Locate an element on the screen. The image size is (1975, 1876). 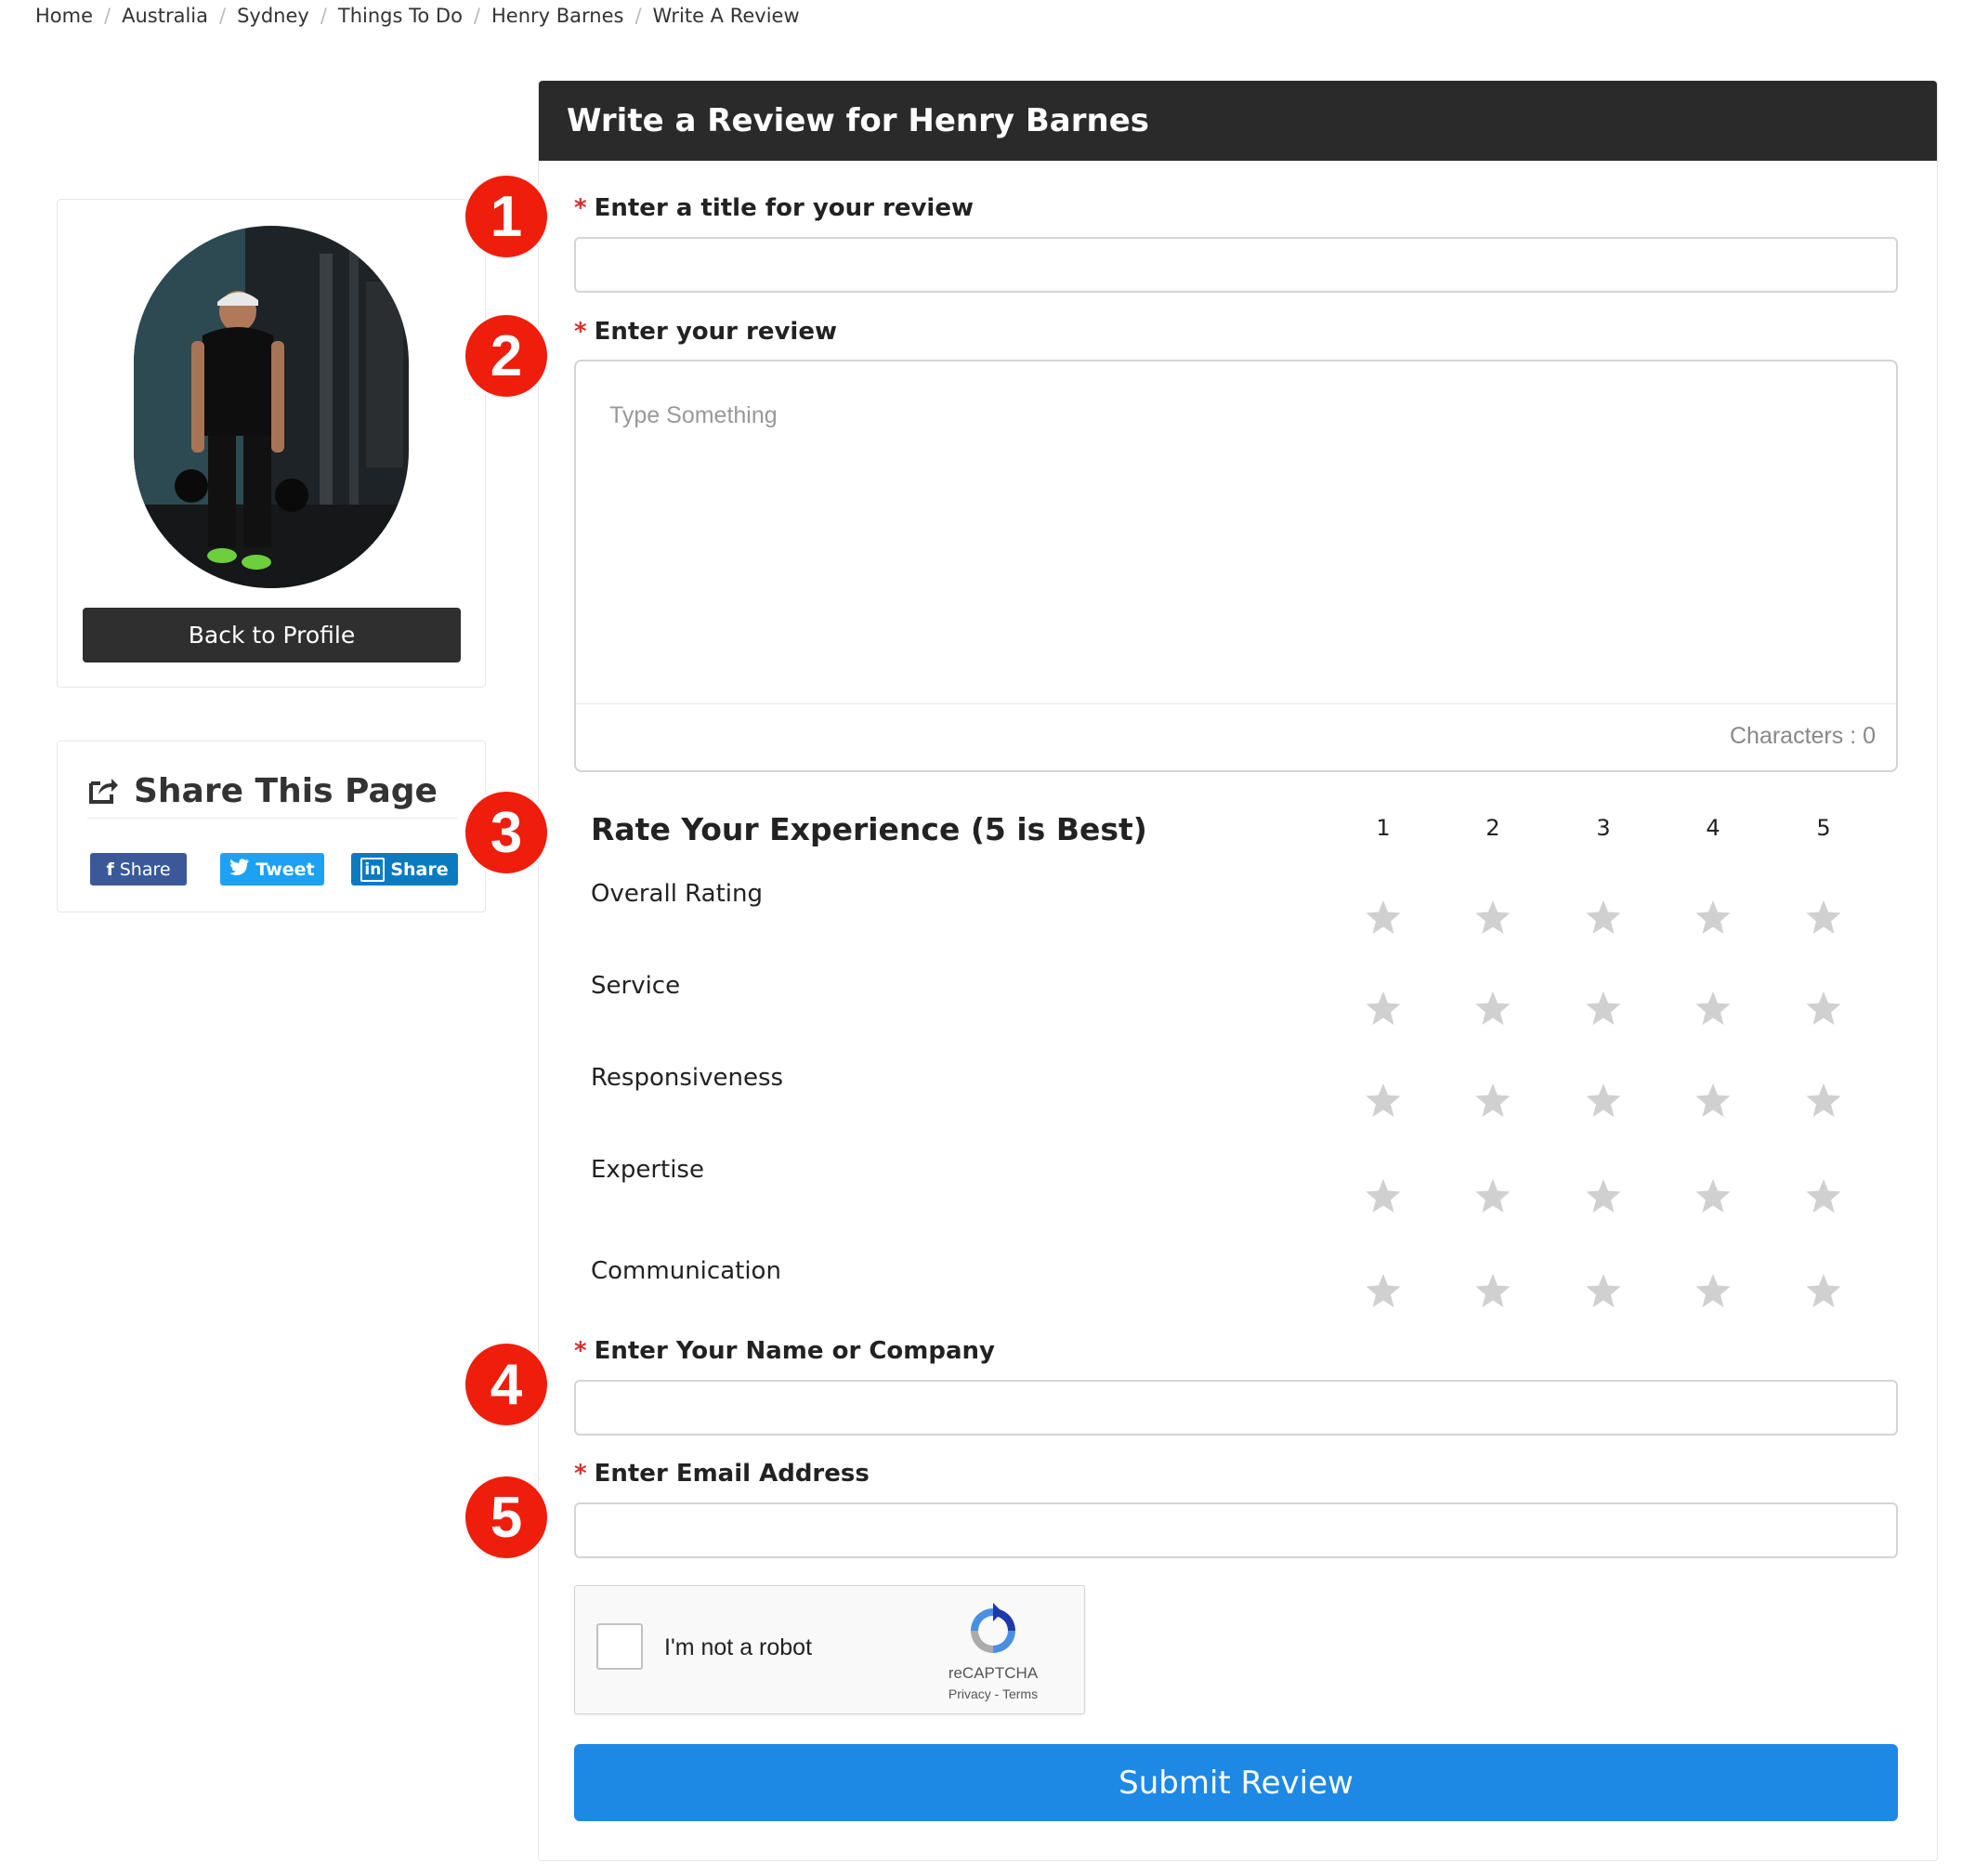
review-footer: Characters : 0 is located at coordinates (1236, 736).